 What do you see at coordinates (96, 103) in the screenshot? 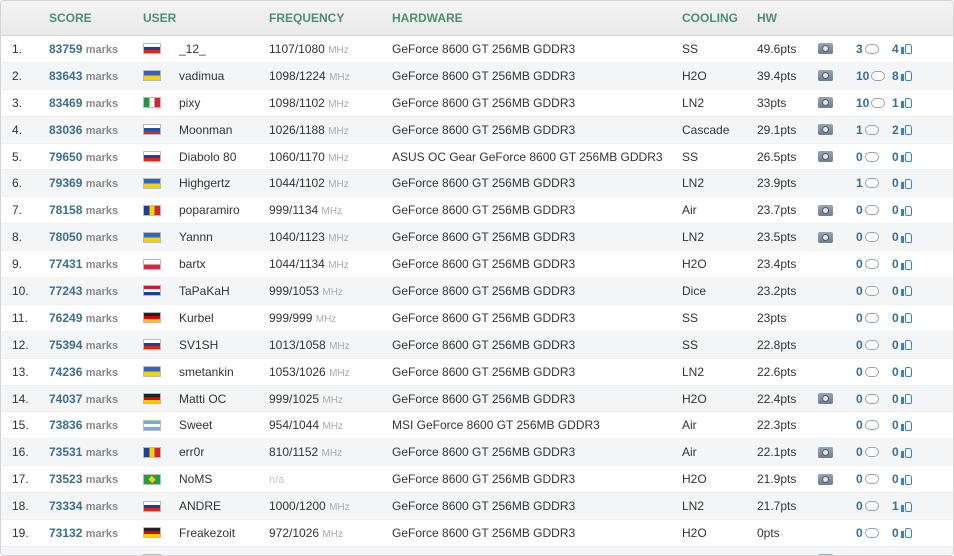
I see `score-link: 83469 marks` at bounding box center [96, 103].